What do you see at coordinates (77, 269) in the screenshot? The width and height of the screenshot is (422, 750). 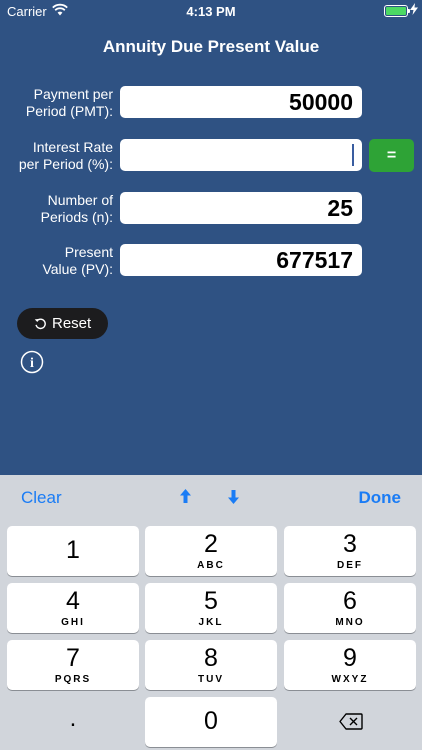 I see `pv-label-line2: Value (PV):` at bounding box center [77, 269].